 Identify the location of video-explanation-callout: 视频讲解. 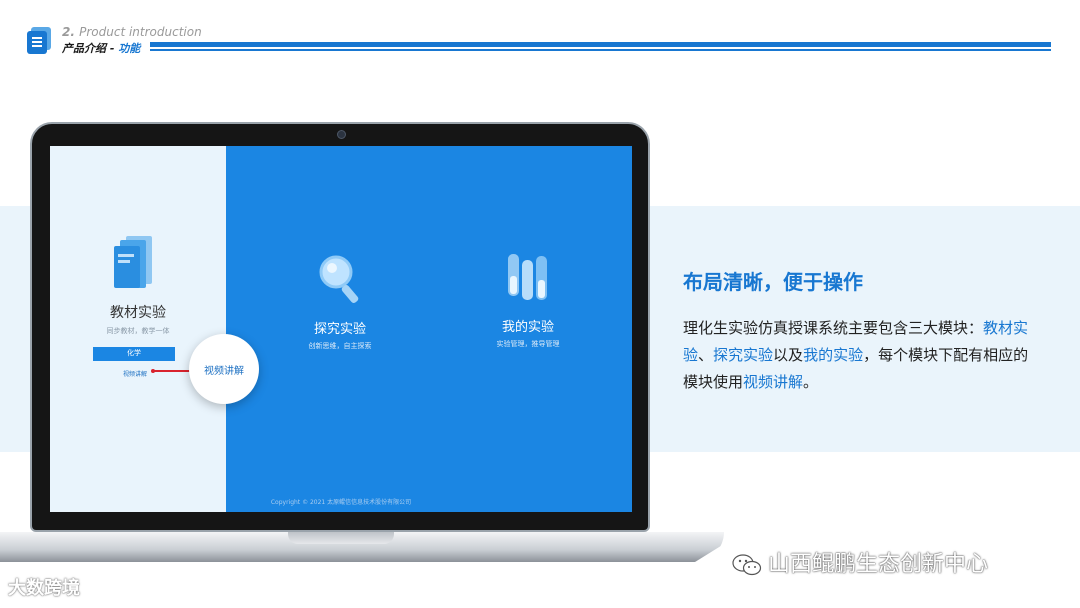
(224, 369).